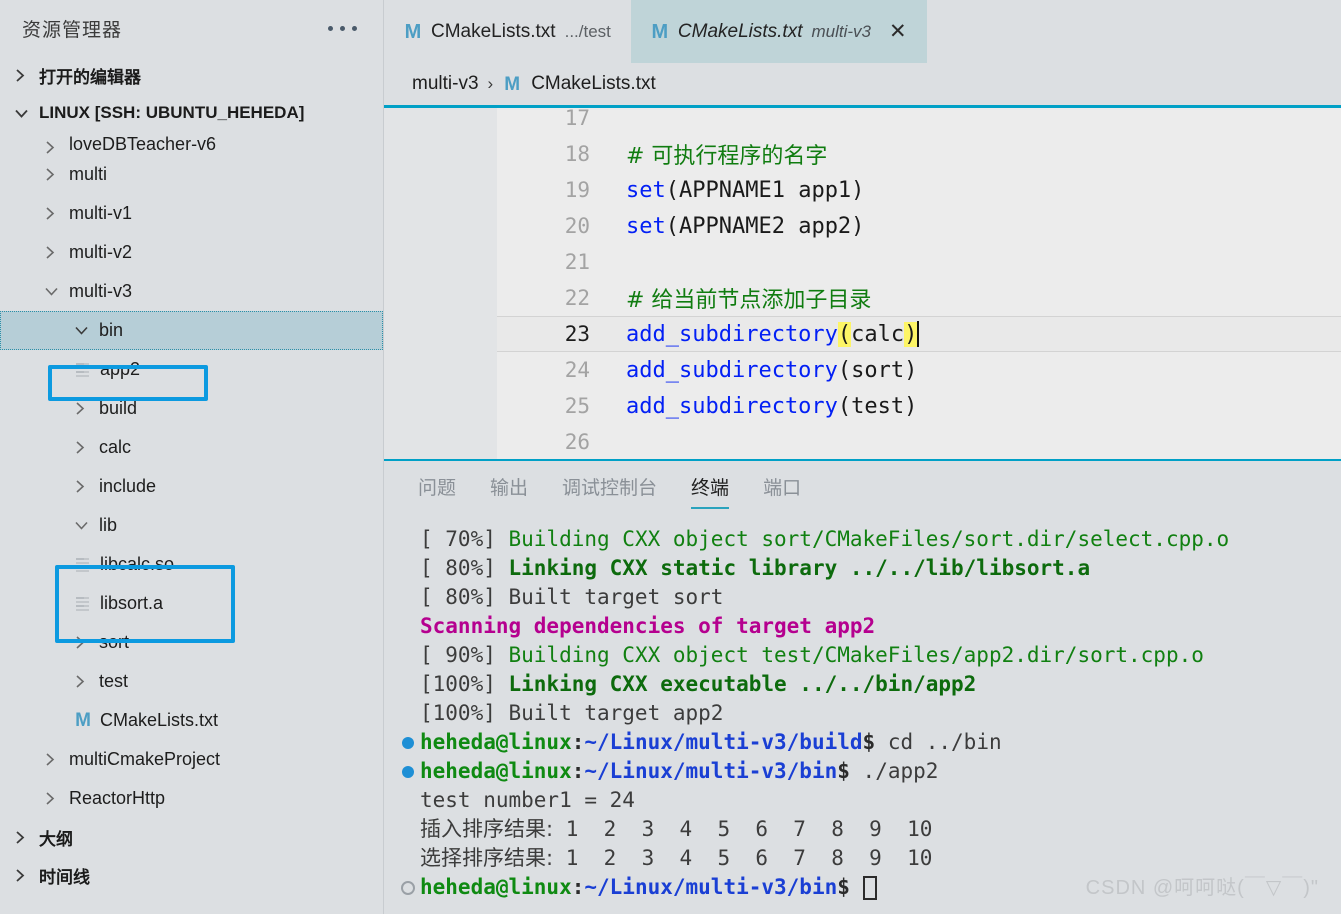 This screenshot has width=1341, height=914. What do you see at coordinates (191, 143) in the screenshot?
I see `tree-item-loveDBTeacher-v6: loveDBTeacher-v6` at bounding box center [191, 143].